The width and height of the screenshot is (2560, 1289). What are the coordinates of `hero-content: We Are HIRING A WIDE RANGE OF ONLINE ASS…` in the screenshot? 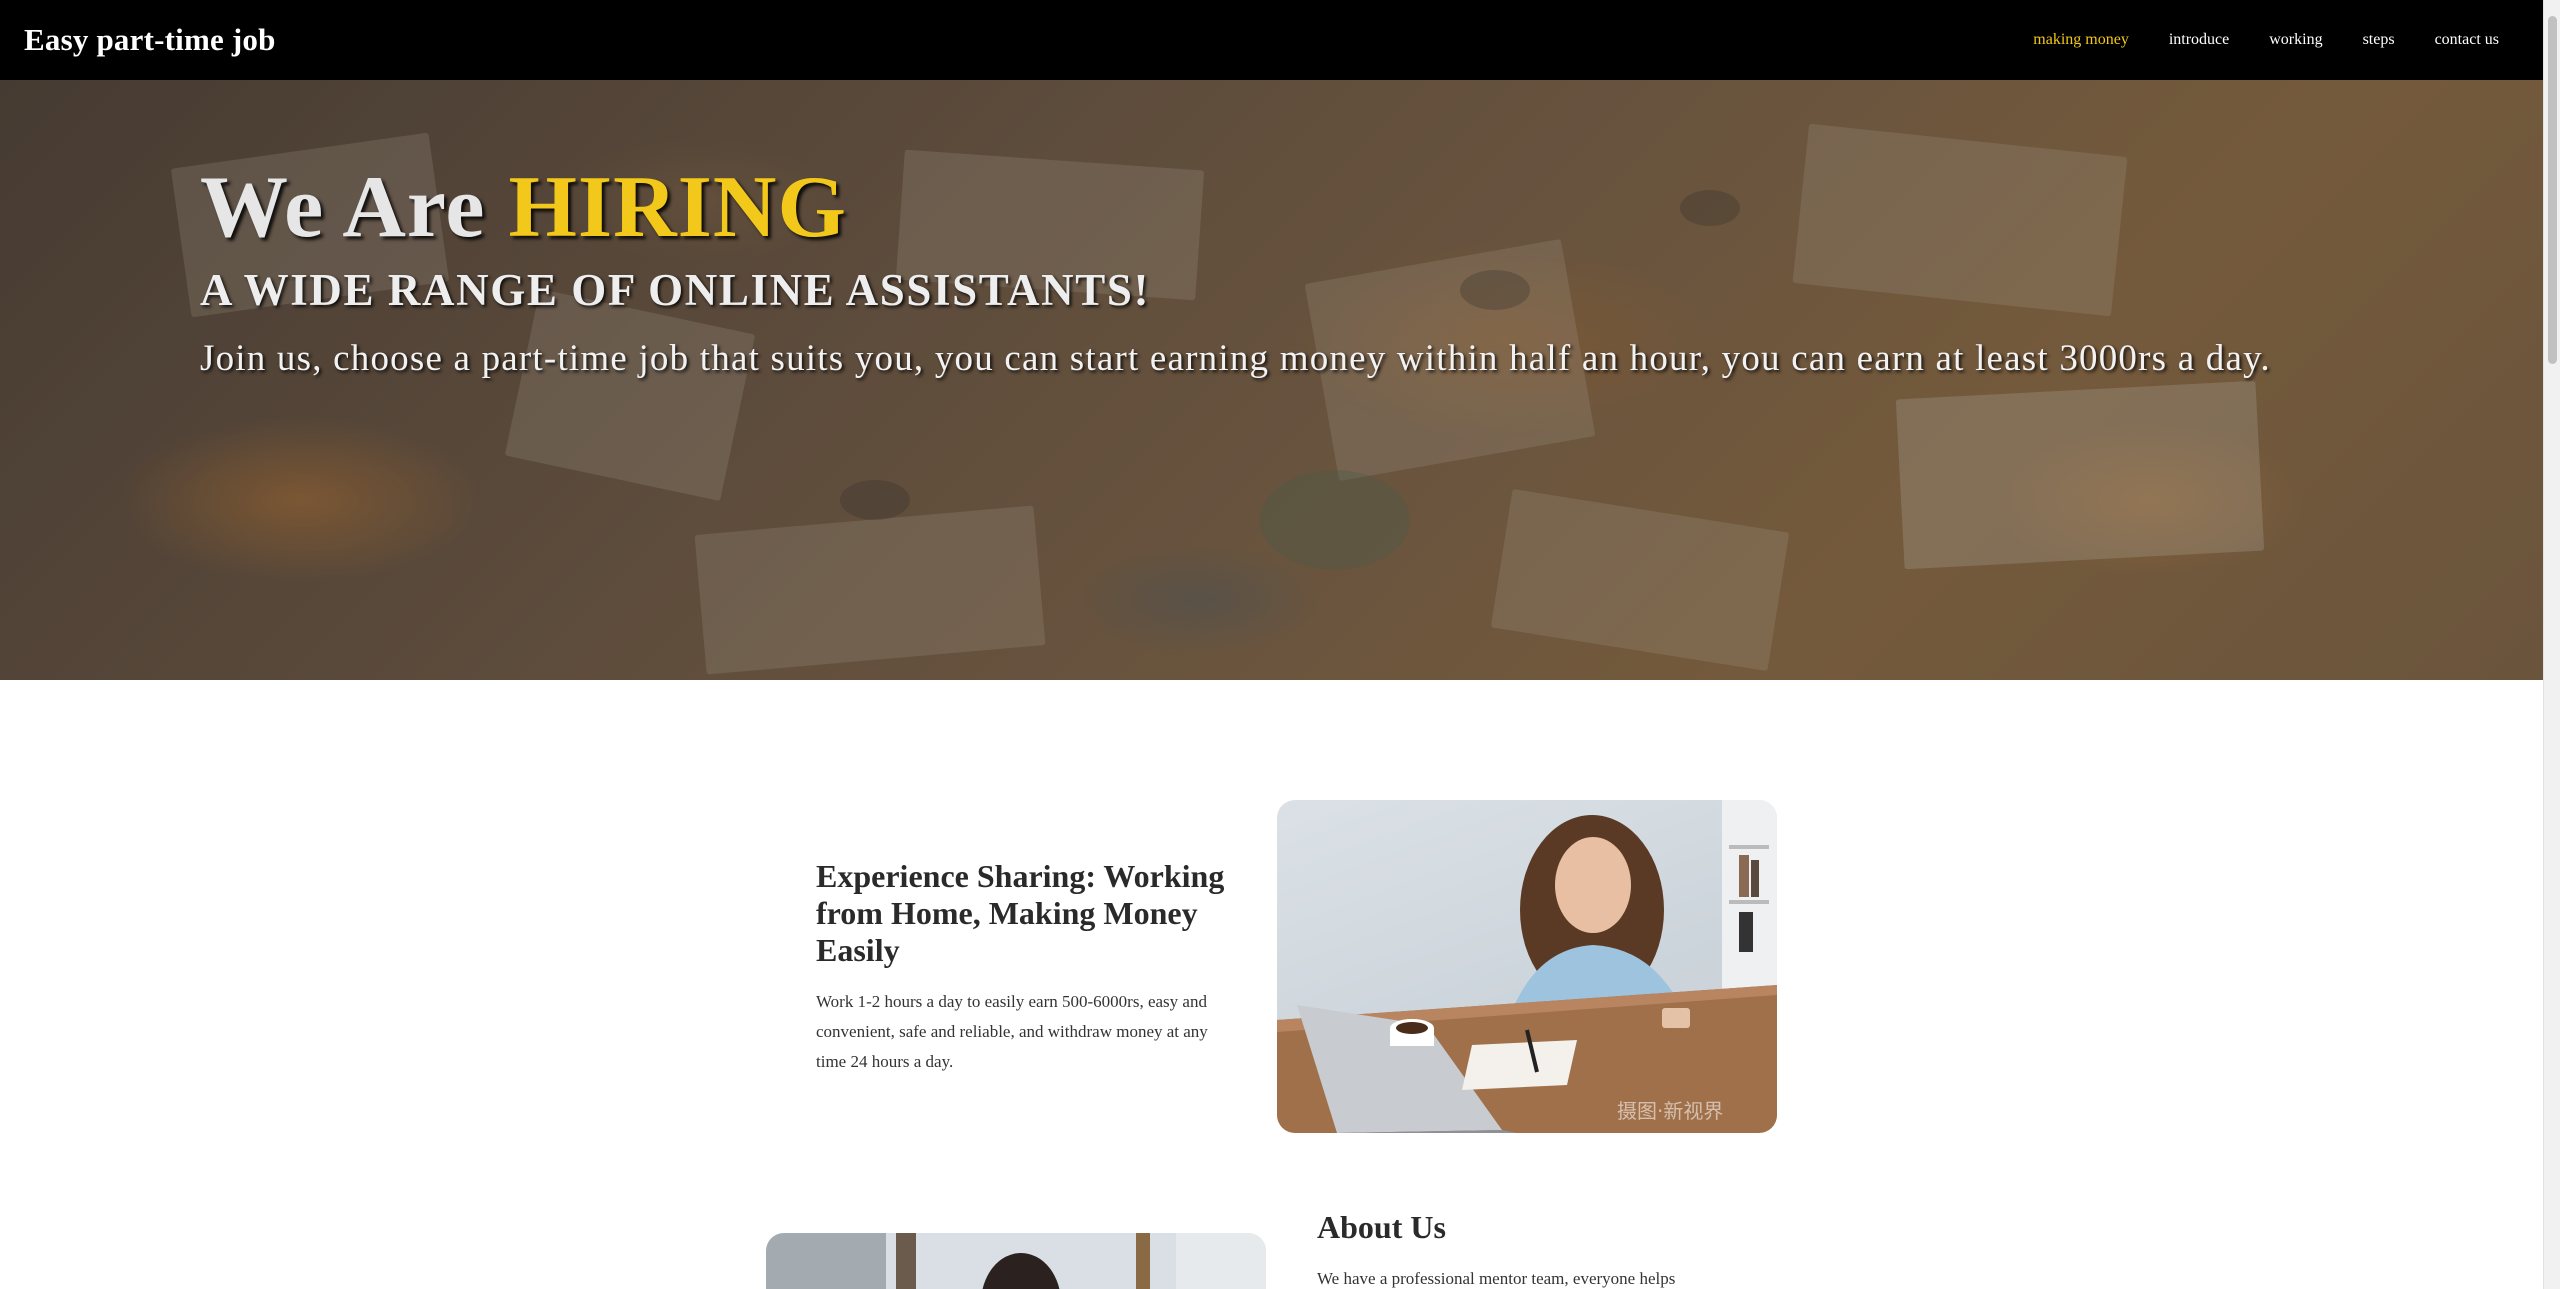 It's located at (1275, 273).